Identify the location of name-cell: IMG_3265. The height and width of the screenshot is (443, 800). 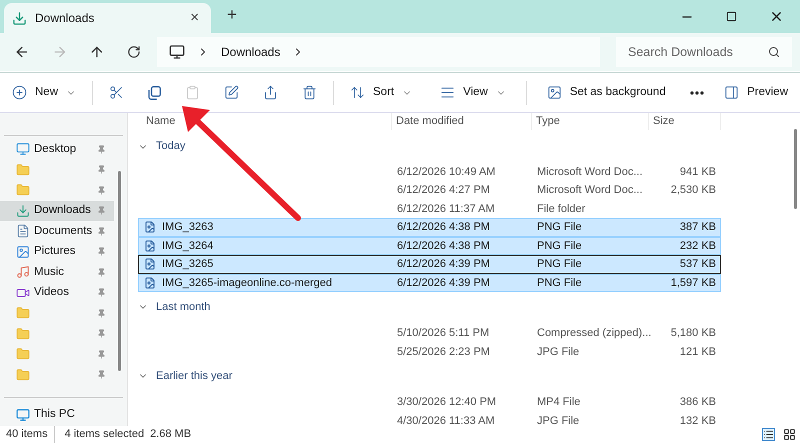
(266, 264).